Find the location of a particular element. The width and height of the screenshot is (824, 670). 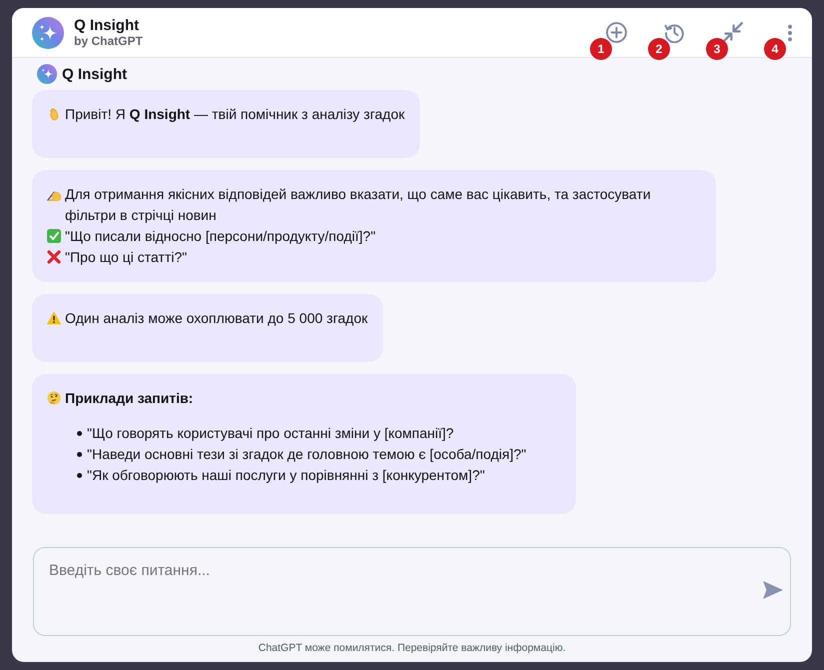

example-query: "Як обговорюють наші послуги у порівнянні з [конкурентом]?" is located at coordinates (286, 475).